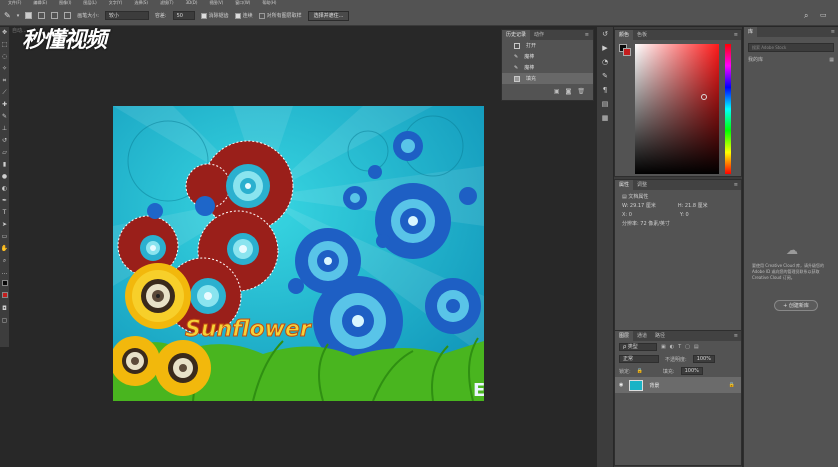  What do you see at coordinates (791, 47) in the screenshot?
I see `stock-search-input: 搜索 Adobe Stock` at bounding box center [791, 47].